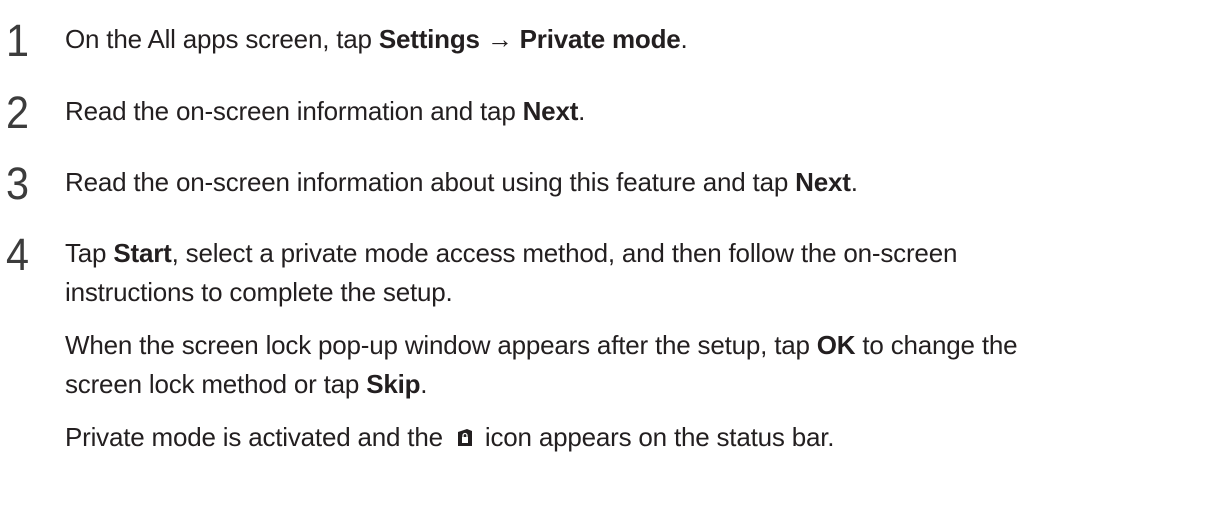 The image size is (1212, 527). I want to click on step-text-line-4: screen lock method or tap Skip., so click(246, 384).